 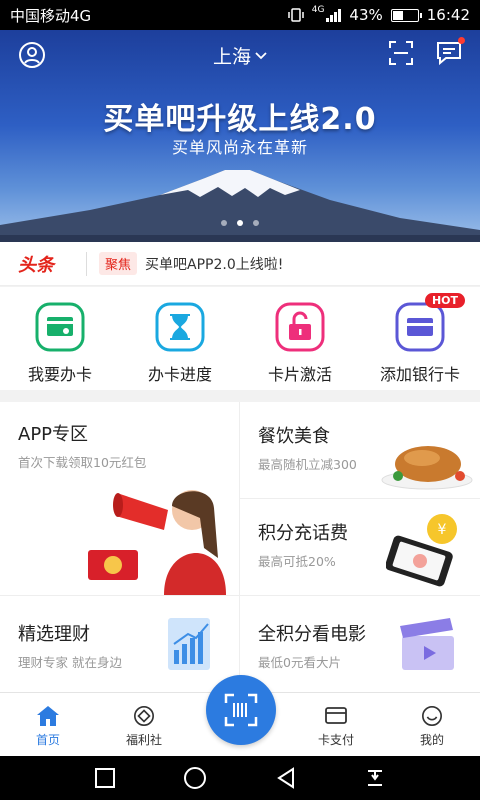 What do you see at coordinates (360, 547) in the screenshot?
I see `points-phone-card: 积分充话费 最高可抵20% ¥` at bounding box center [360, 547].